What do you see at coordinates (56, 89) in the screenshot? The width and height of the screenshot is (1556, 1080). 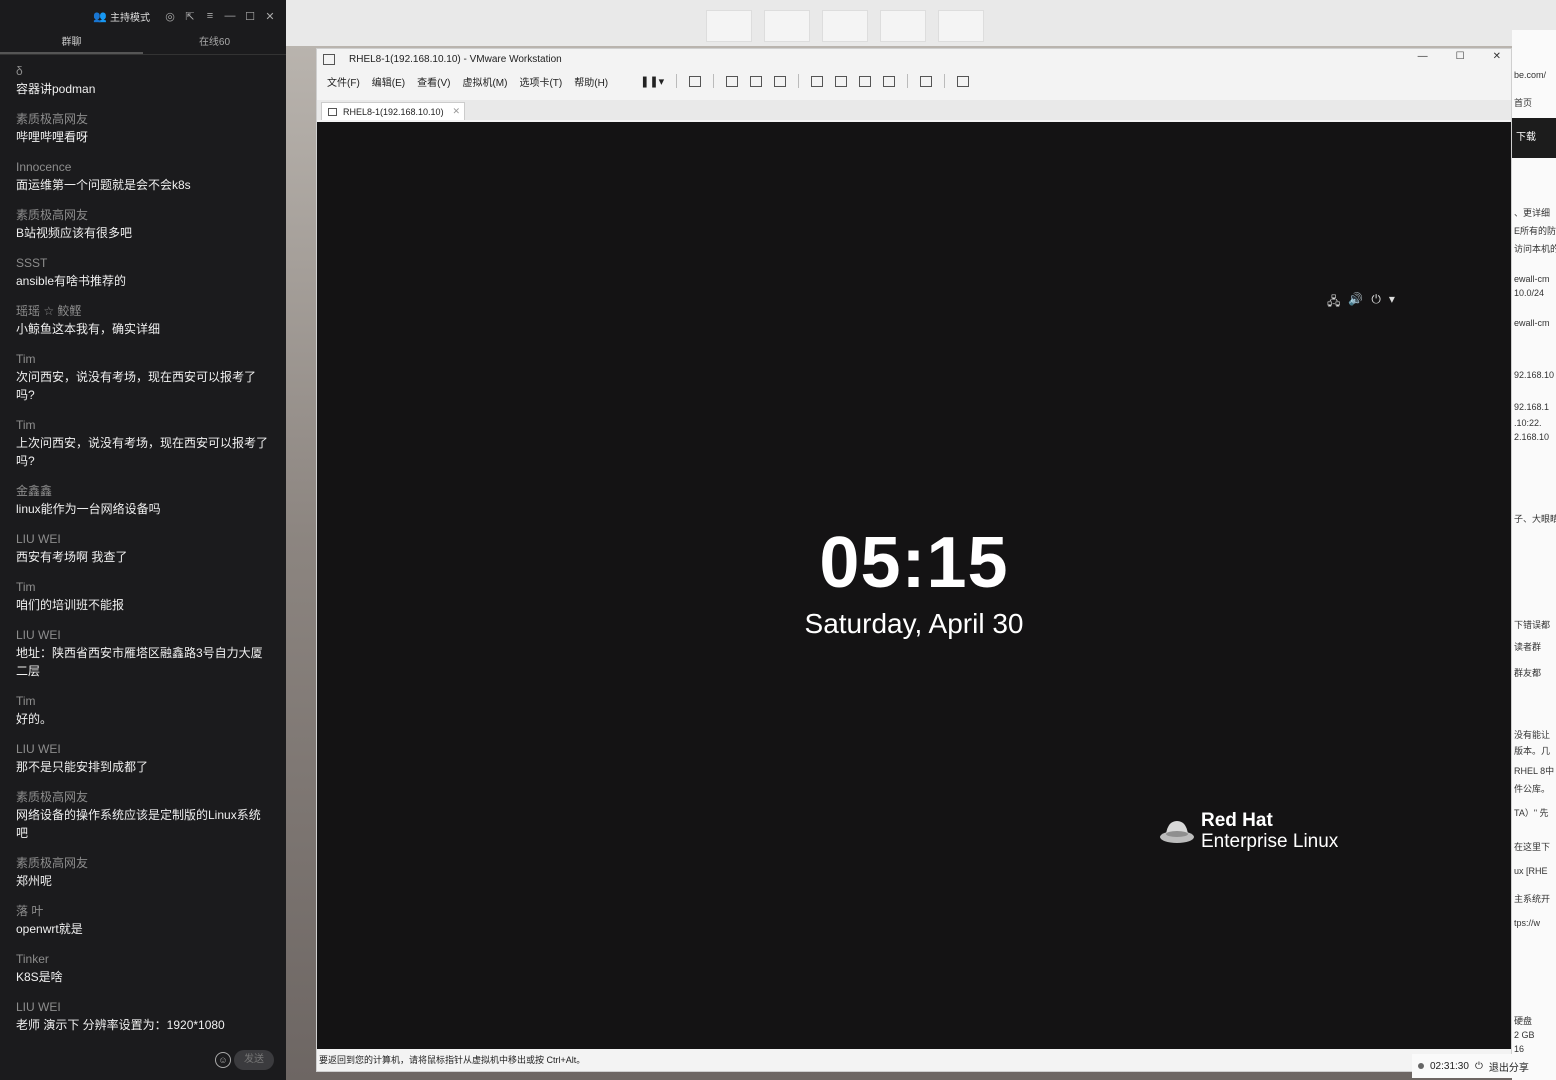 I see `message-text: 容器讲podman` at bounding box center [56, 89].